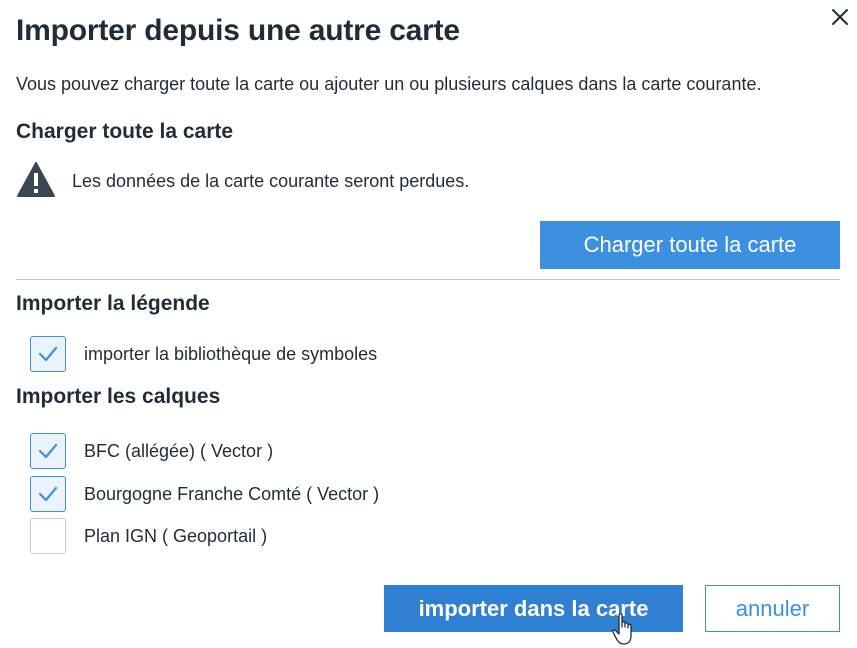 The width and height of the screenshot is (857, 648). I want to click on cancel-button: annuler, so click(772, 608).